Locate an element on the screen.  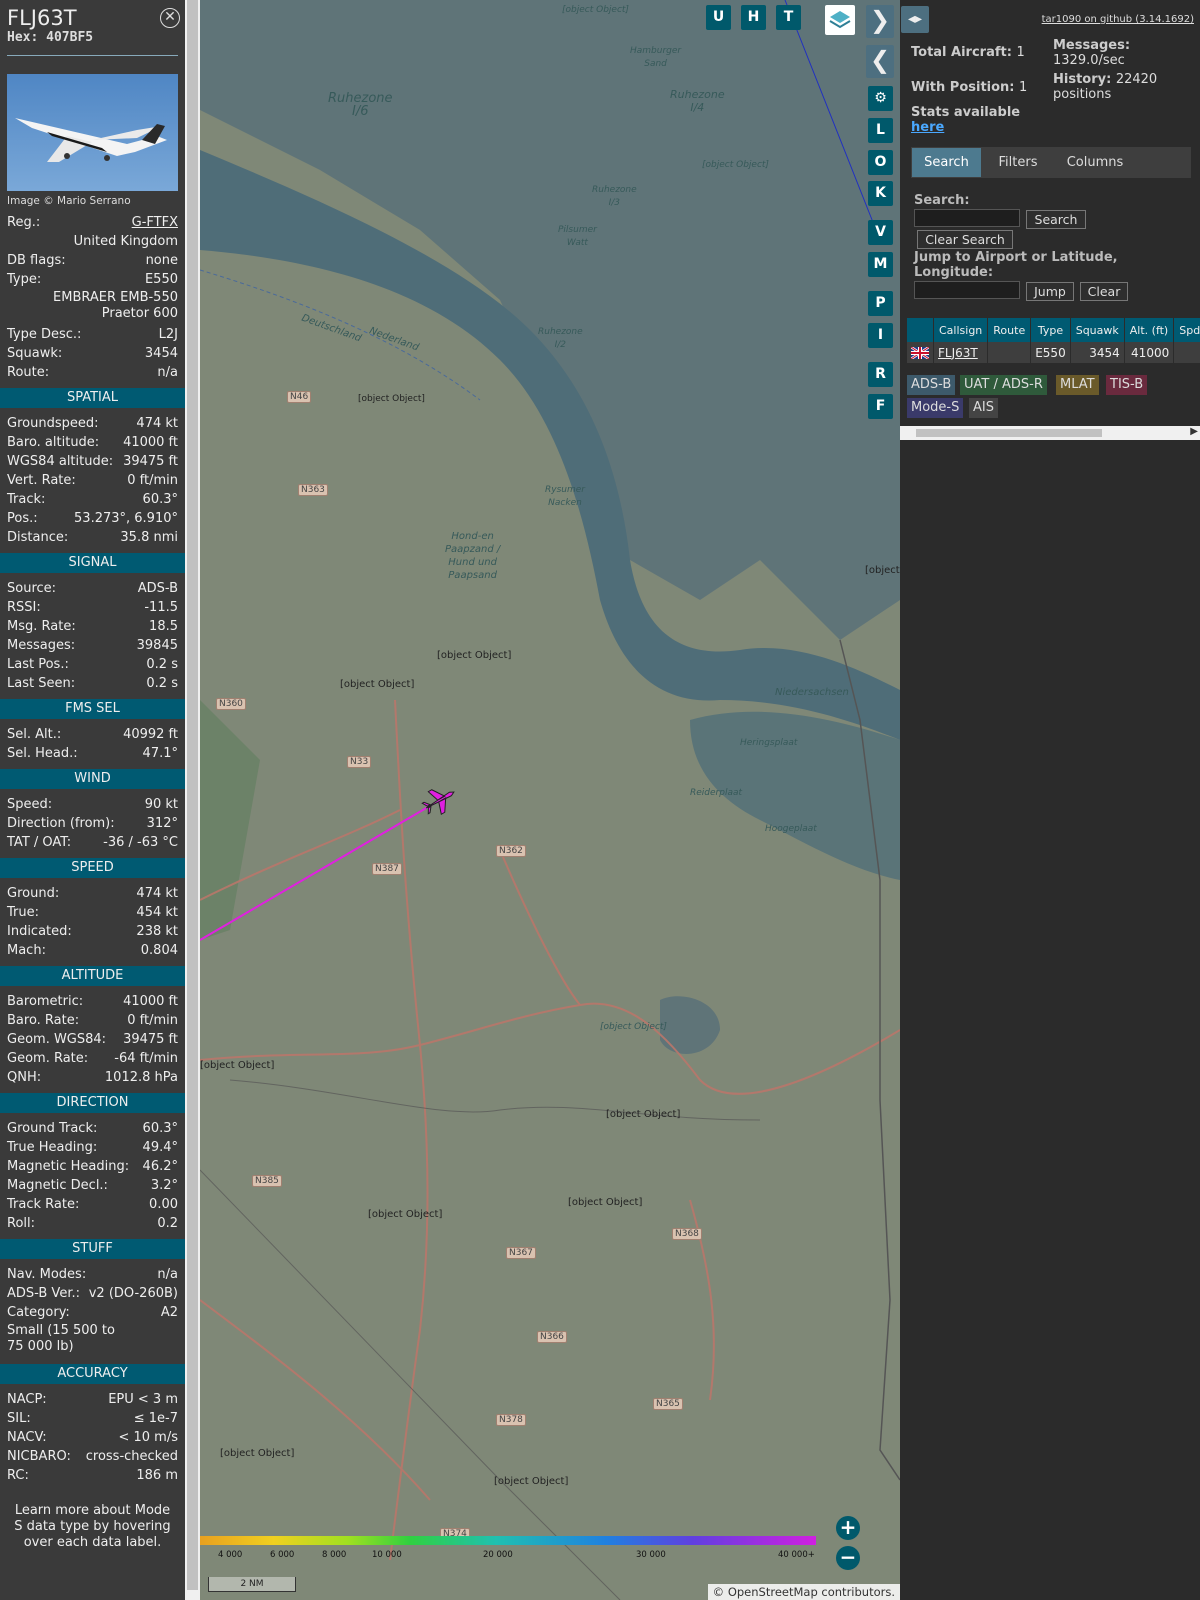
source-chip-tisb: TIS-B is located at coordinates (1127, 385).